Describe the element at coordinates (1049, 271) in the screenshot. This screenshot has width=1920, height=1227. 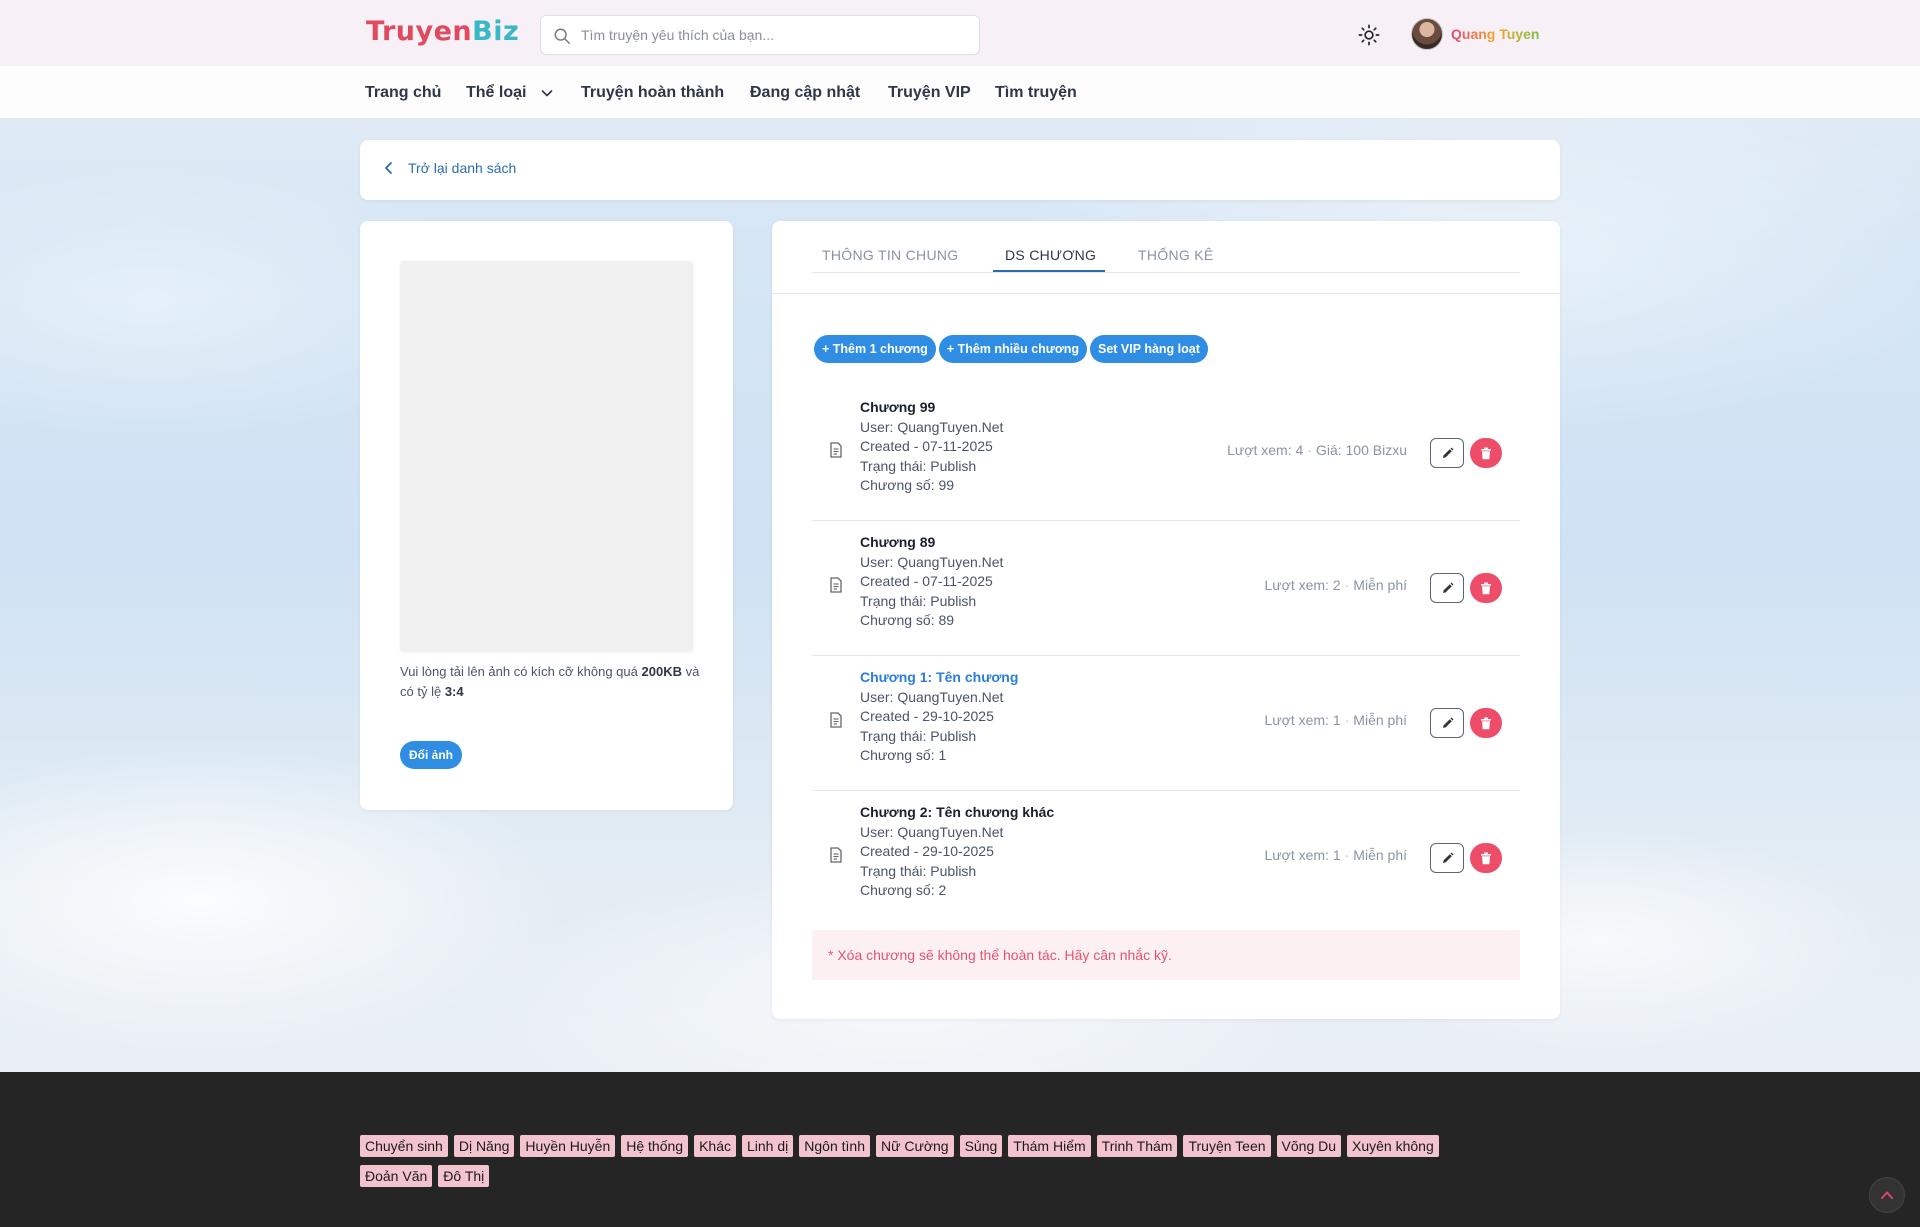
I see `active-tab-indicator` at that location.